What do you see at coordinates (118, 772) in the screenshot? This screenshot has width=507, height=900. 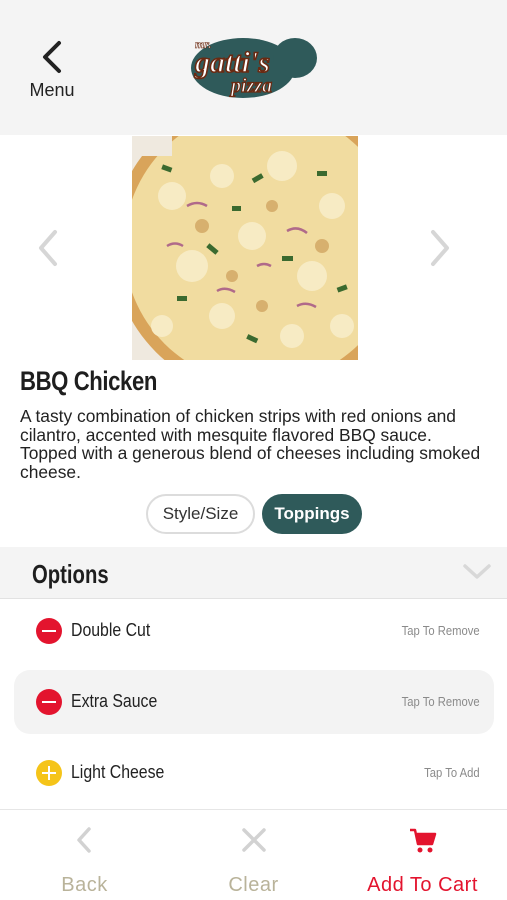 I see `option-name: Light Cheese` at bounding box center [118, 772].